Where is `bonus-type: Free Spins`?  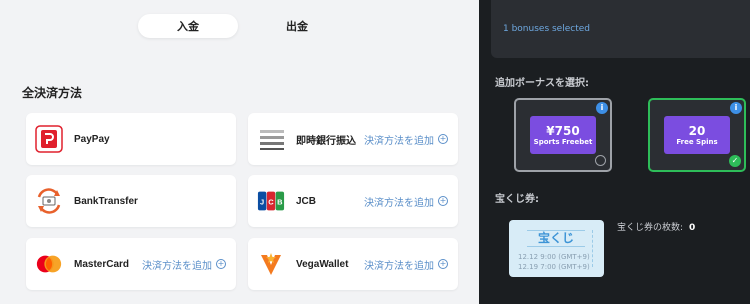 bonus-type: Free Spins is located at coordinates (697, 142).